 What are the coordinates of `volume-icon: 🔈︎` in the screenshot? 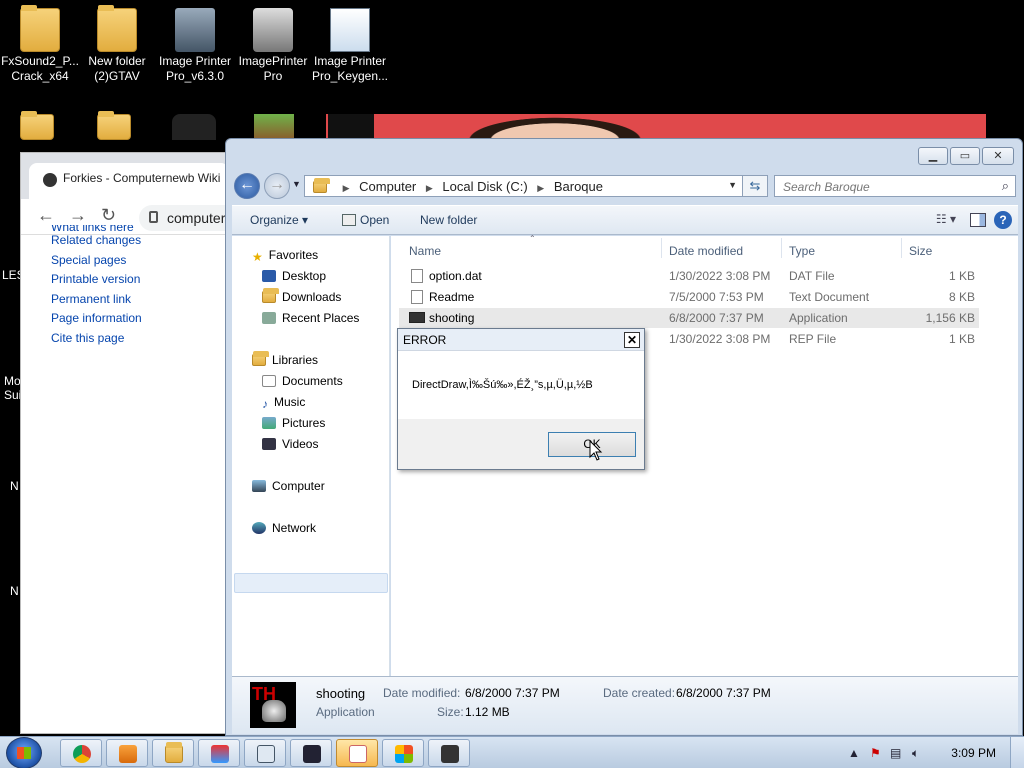 It's located at (915, 753).